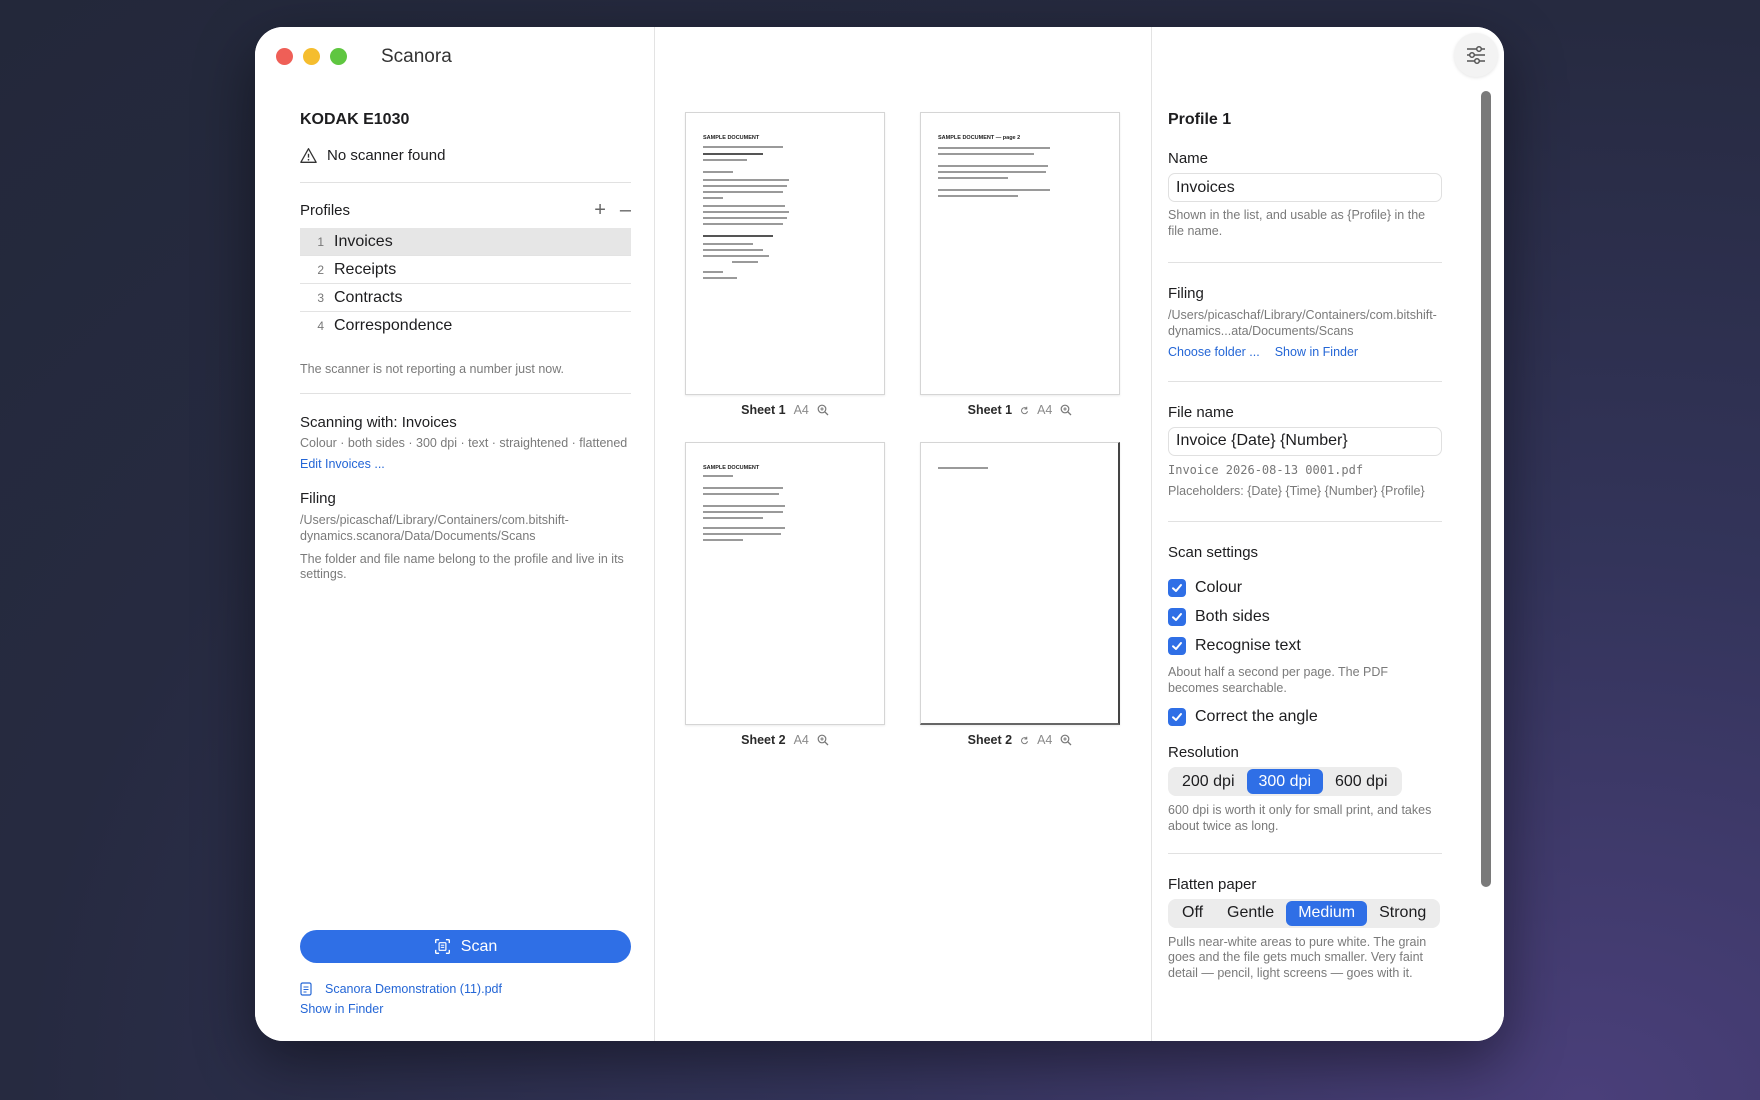 Image resolution: width=1760 pixels, height=1100 pixels. I want to click on last-file-link: Scanora Demonstration (11).pdf, so click(413, 989).